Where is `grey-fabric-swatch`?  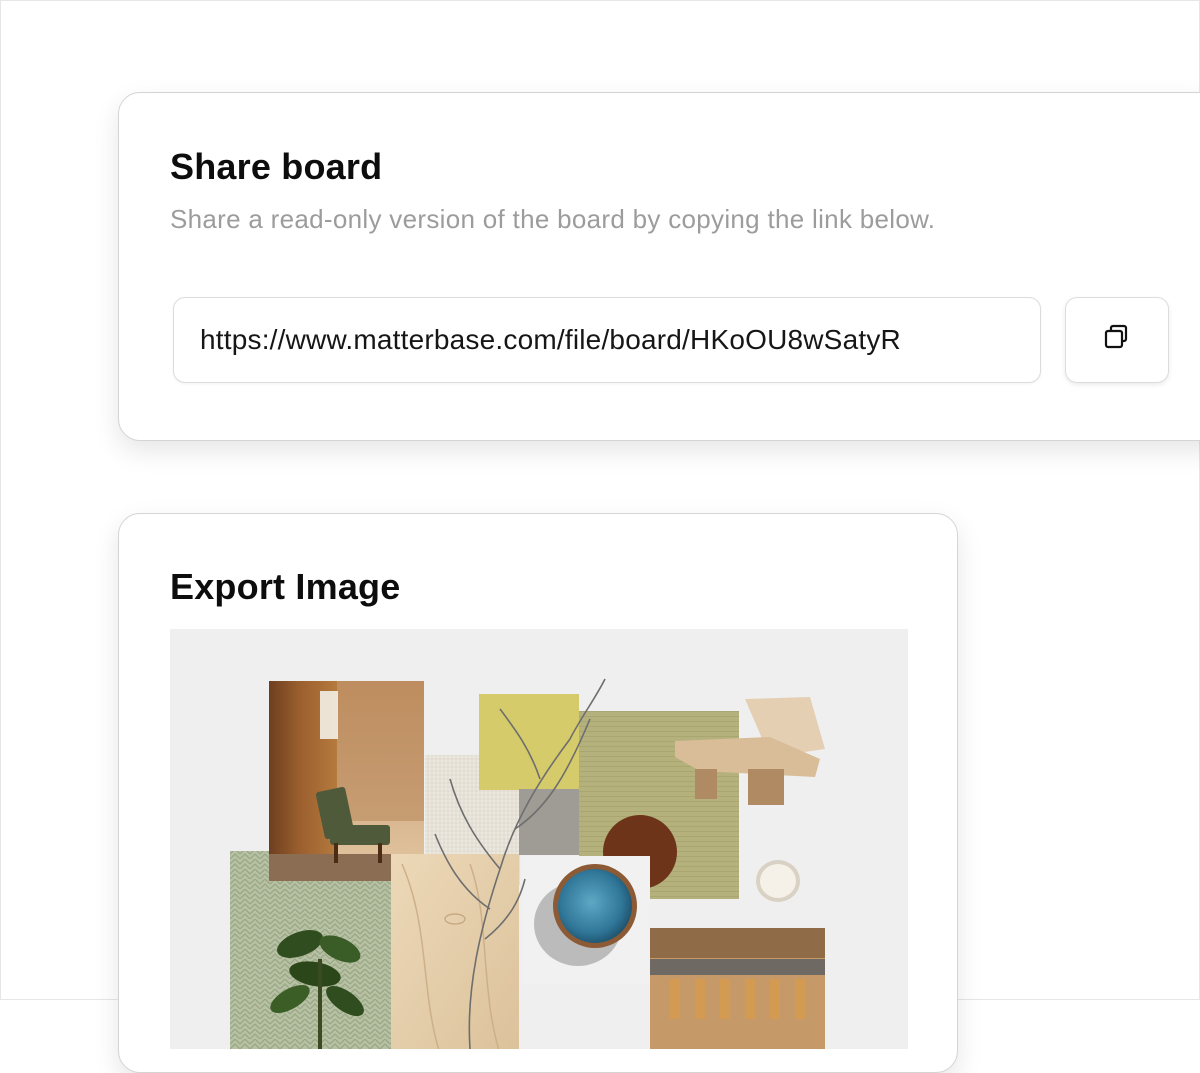 grey-fabric-swatch is located at coordinates (549, 822).